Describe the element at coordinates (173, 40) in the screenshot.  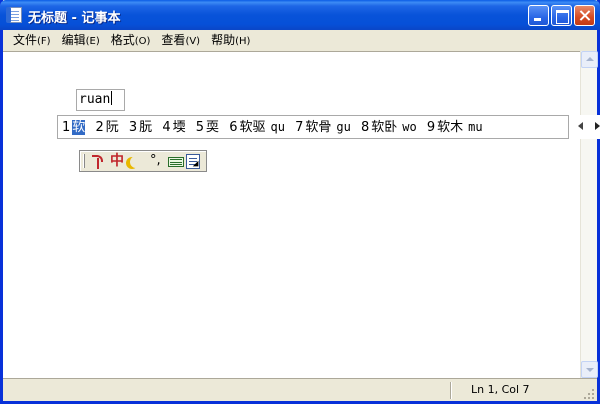
I see `menu-view-label: 查看` at that location.